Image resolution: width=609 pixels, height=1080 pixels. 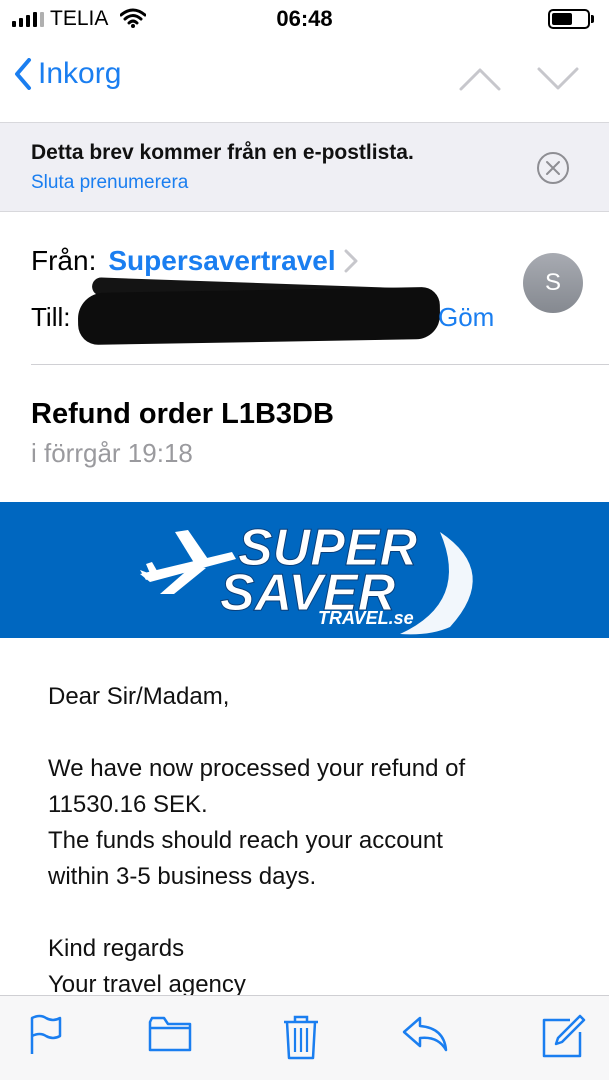 What do you see at coordinates (259, 316) in the screenshot?
I see `redaction-mark` at bounding box center [259, 316].